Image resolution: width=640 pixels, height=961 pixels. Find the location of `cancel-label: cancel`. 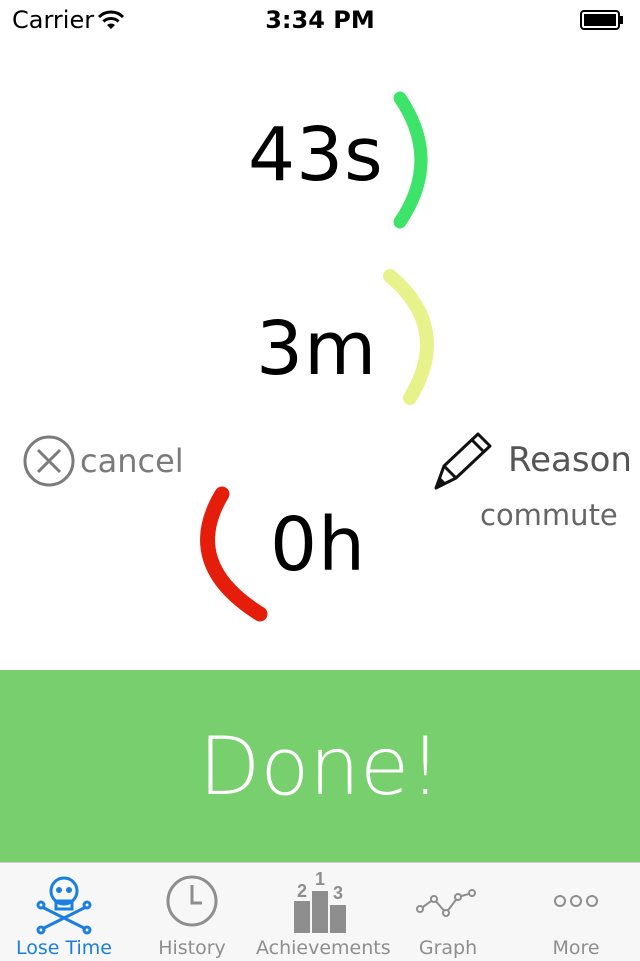

cancel-label: cancel is located at coordinates (132, 461).